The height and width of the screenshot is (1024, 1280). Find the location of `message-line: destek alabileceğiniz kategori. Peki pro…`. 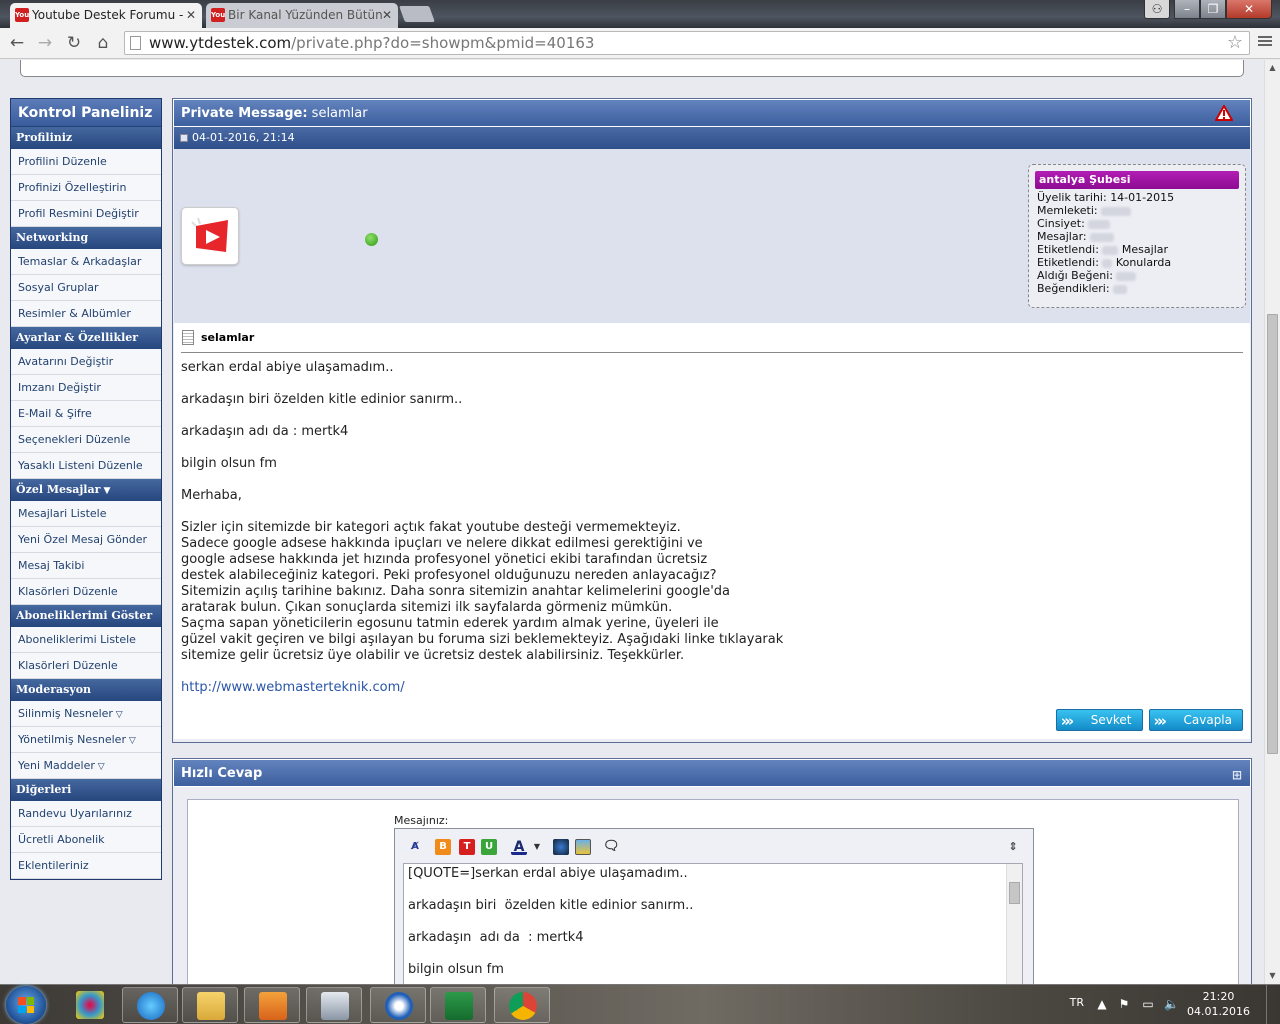

message-line: destek alabileceğiniz kategori. Peki pro… is located at coordinates (449, 575).